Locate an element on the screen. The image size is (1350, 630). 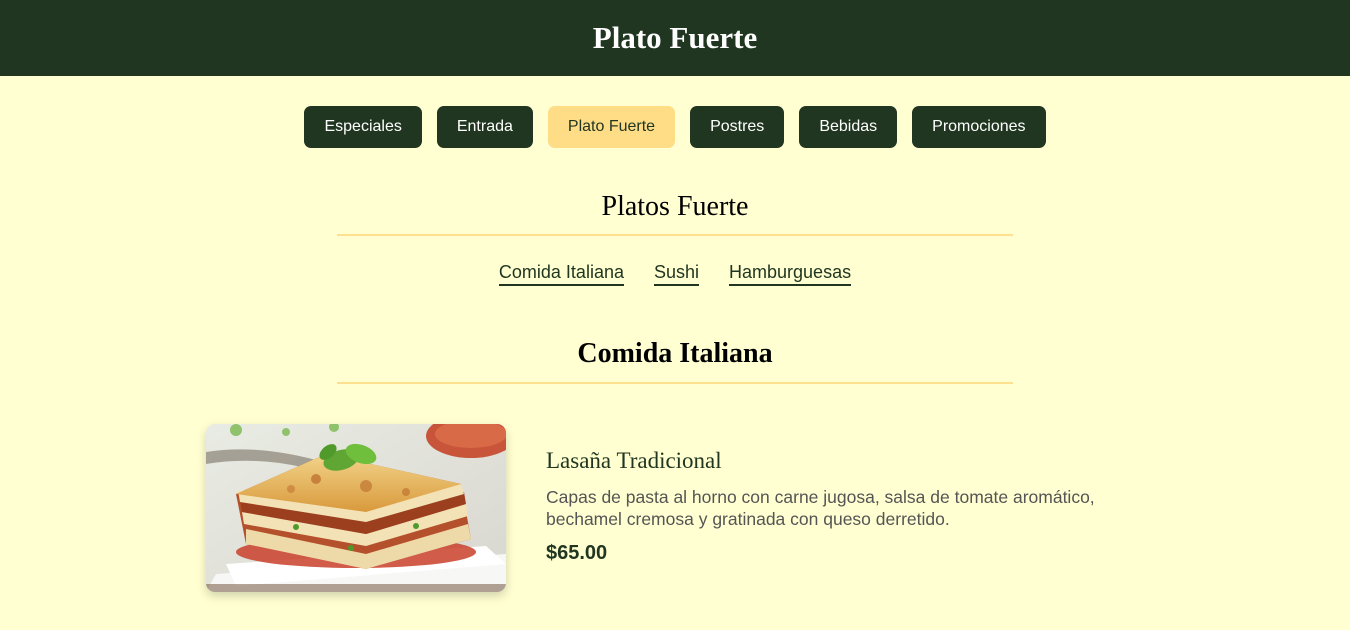
tab-entrada: Entrada is located at coordinates (484, 127).